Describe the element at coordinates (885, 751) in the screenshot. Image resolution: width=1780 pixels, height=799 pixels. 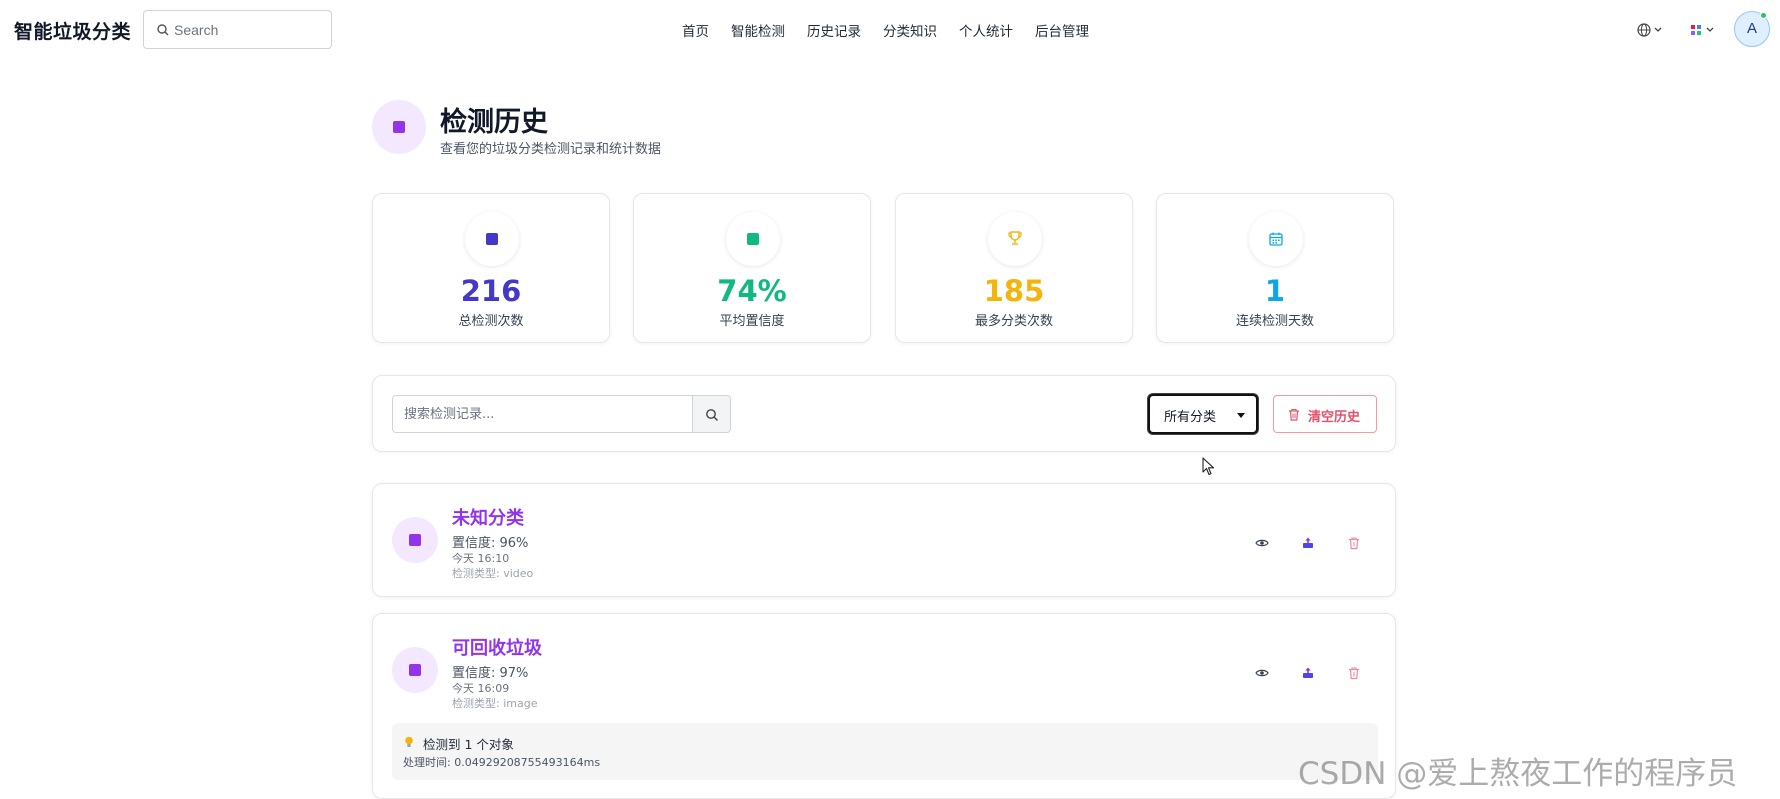
I see `detection-detail-box: 检测到 1 个对象 处理时间: 0.04929208755493164ms` at that location.